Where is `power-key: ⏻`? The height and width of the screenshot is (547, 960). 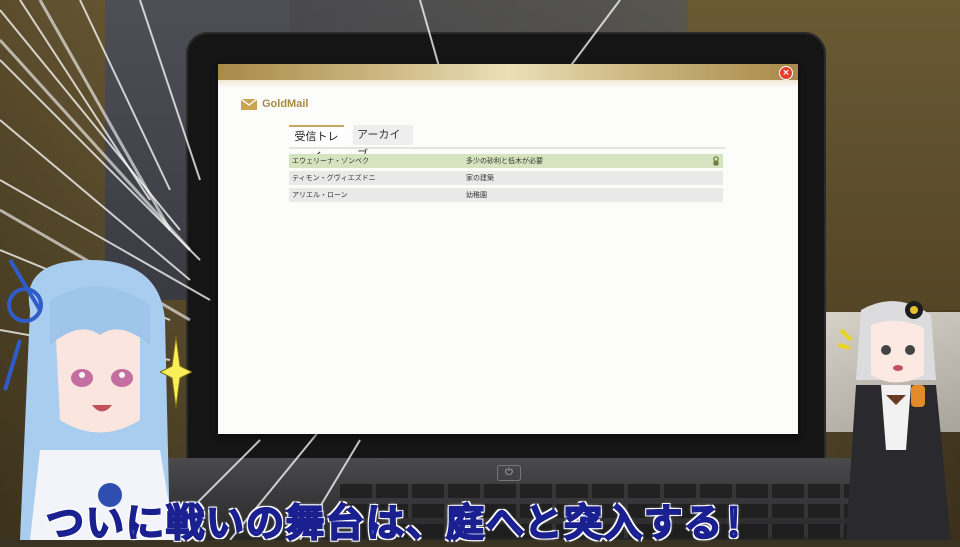
power-key: ⏻ is located at coordinates (509, 473).